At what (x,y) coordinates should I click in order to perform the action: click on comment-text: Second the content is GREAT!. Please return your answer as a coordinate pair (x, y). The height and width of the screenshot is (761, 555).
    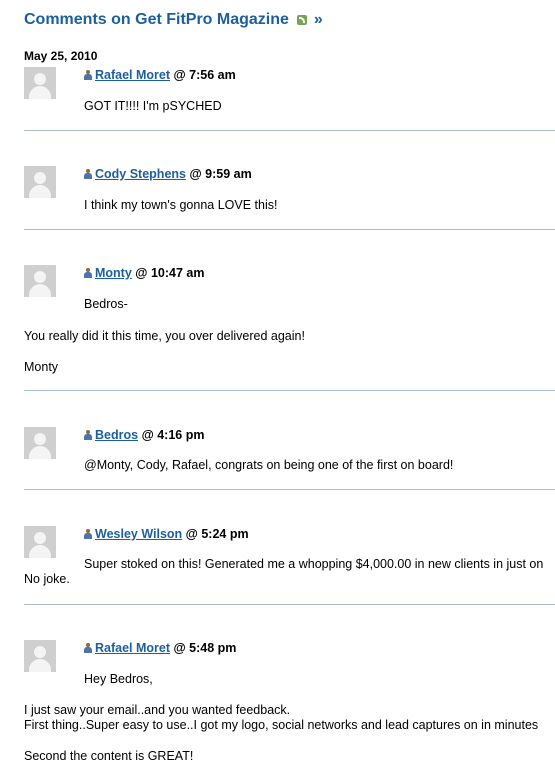
    Looking at the image, I should click on (109, 755).